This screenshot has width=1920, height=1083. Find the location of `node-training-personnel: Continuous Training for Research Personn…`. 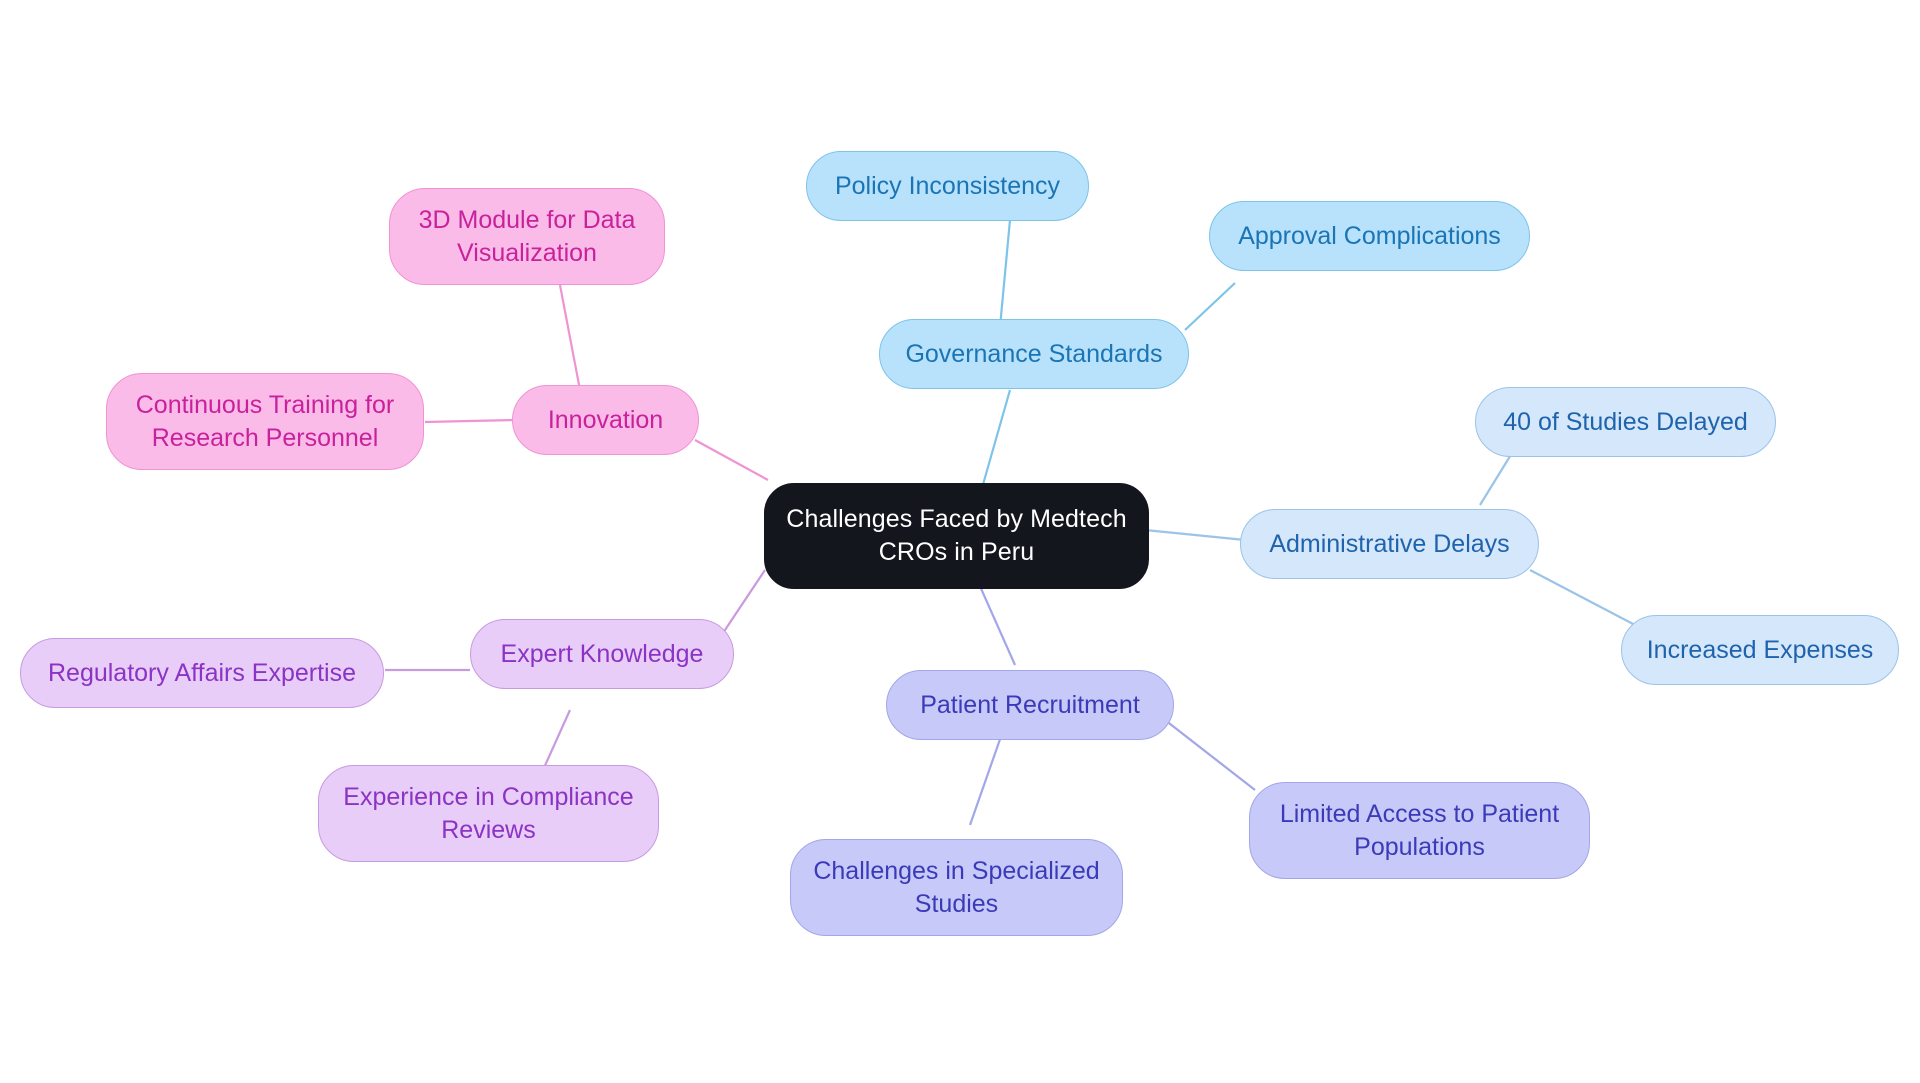

node-training-personnel: Continuous Training for Research Personn… is located at coordinates (265, 421).